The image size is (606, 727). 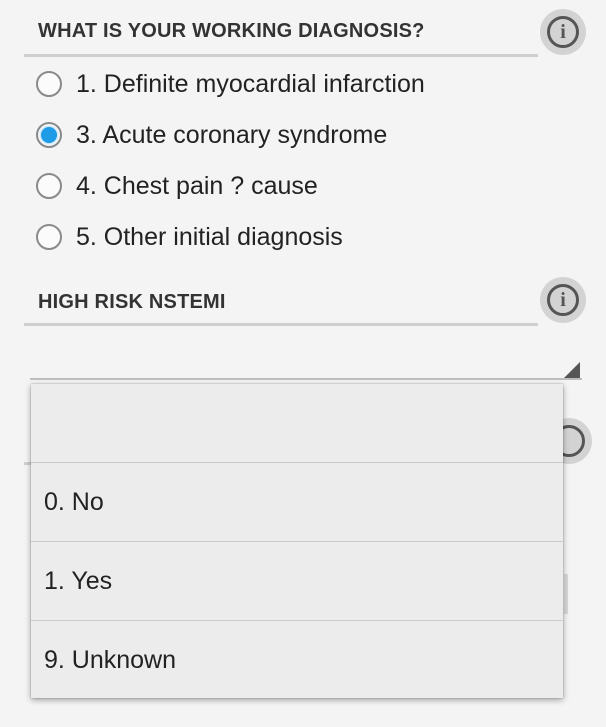 What do you see at coordinates (250, 83) in the screenshot?
I see `radio-label: 1. Definite myocardial infarction` at bounding box center [250, 83].